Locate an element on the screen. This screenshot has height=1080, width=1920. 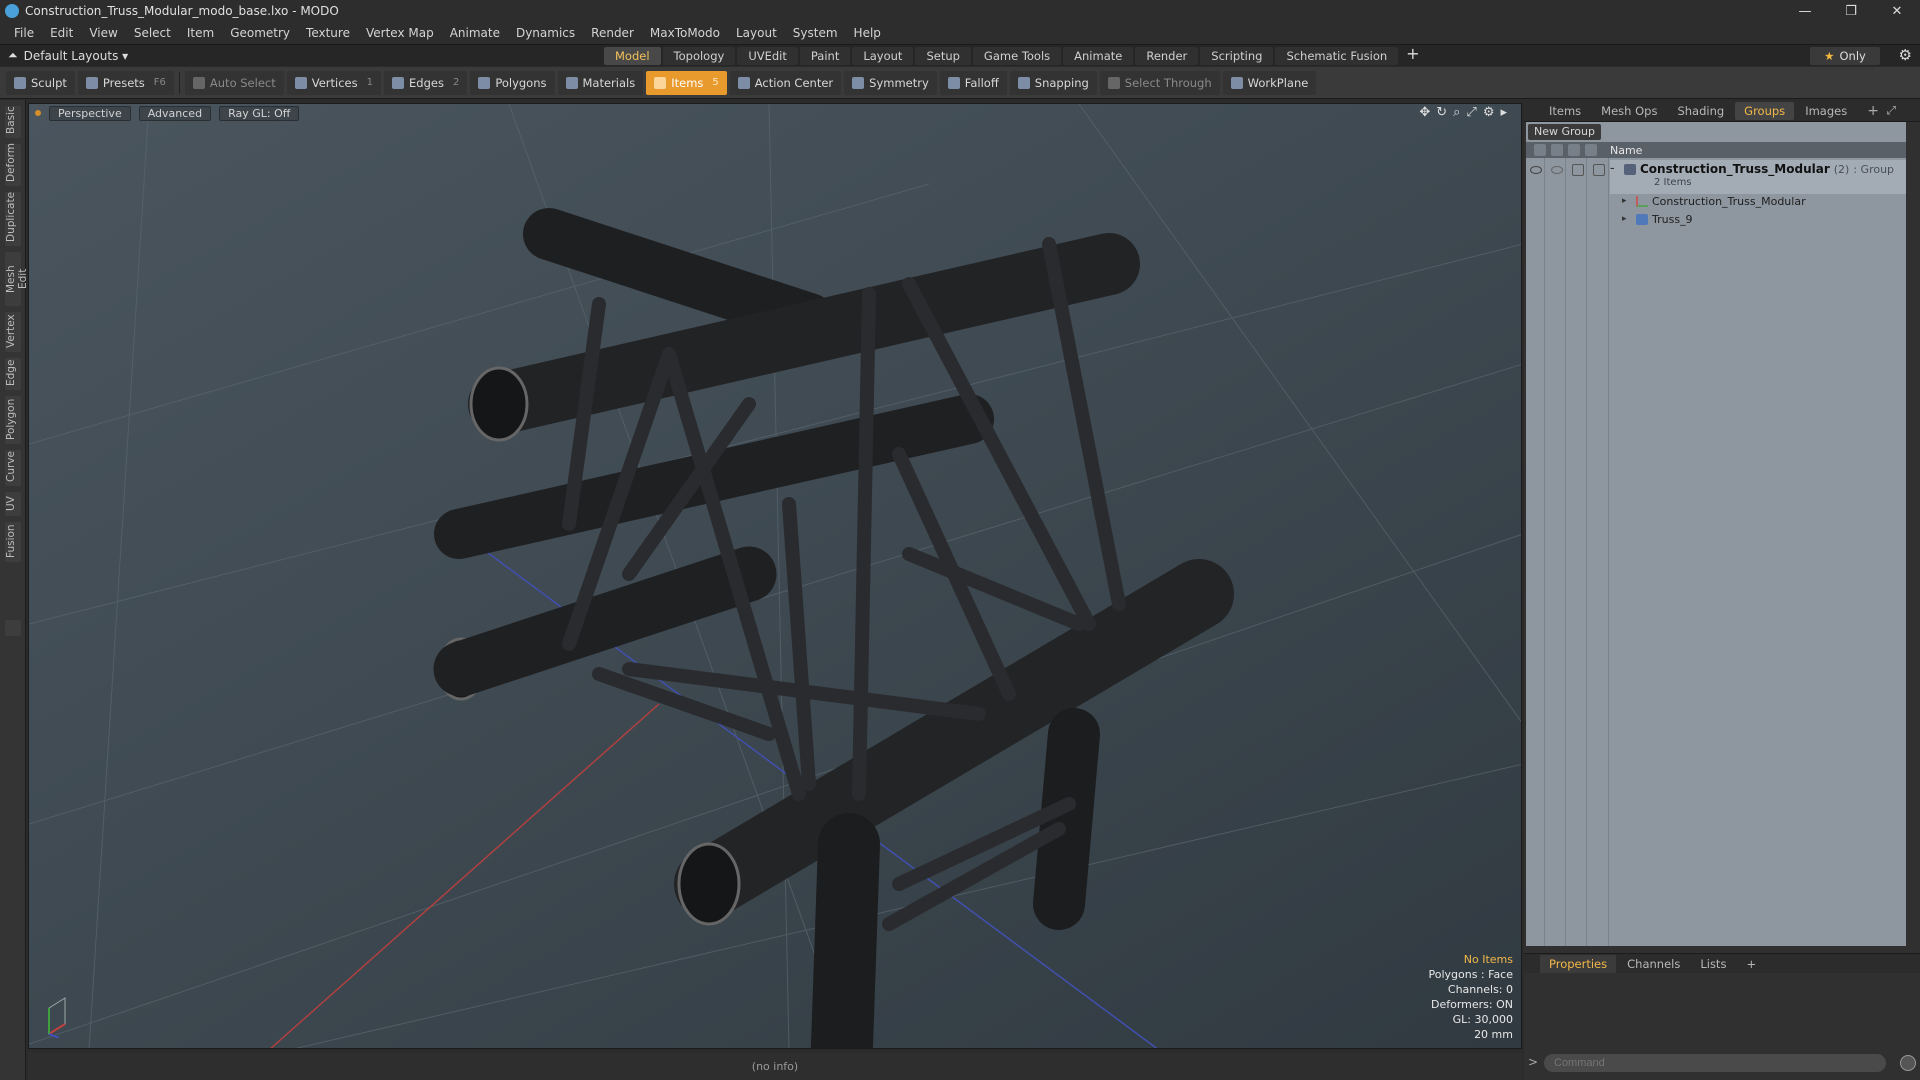
gear-icon: ⚙ is located at coordinates (1905, 55).